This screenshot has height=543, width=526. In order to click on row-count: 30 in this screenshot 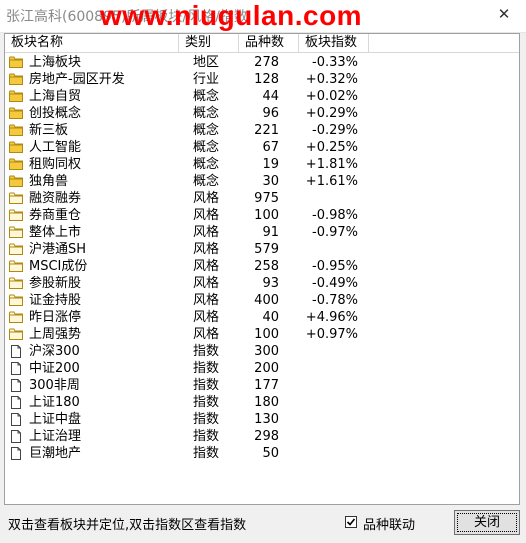, I will do `click(270, 181)`.